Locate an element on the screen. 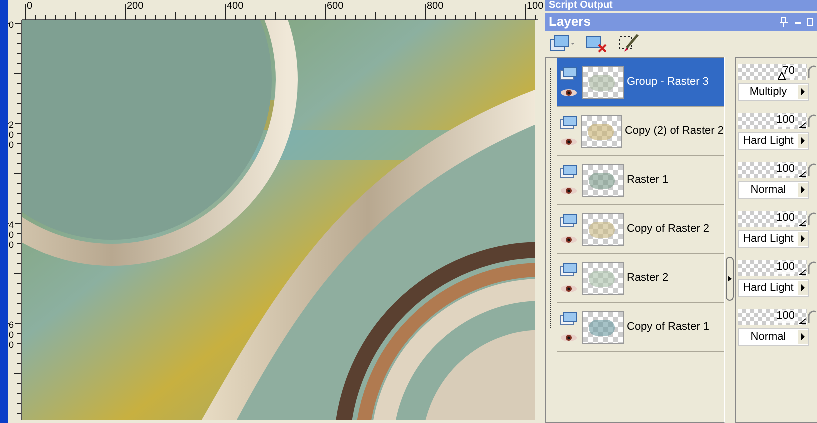 Image resolution: width=817 pixels, height=423 pixels. layer-name: Group - Raster 3 is located at coordinates (668, 82).